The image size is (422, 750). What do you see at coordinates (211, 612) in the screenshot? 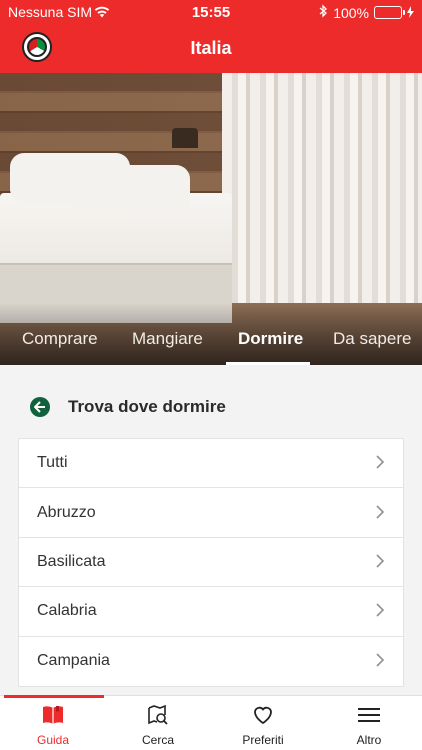
I see `list-item: Calabria` at bounding box center [211, 612].